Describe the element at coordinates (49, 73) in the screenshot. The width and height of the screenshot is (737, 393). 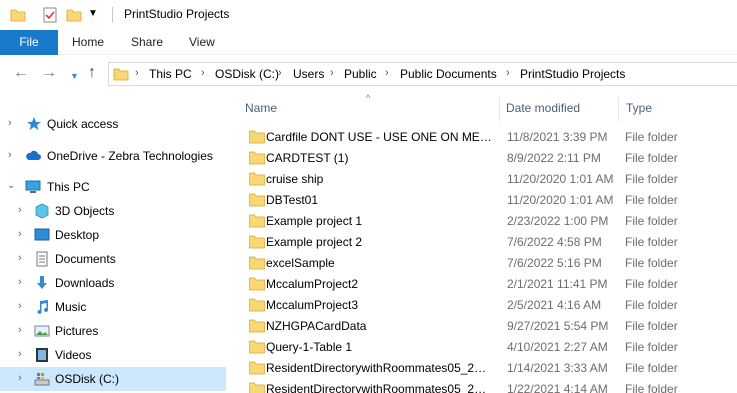
I see `forward-arrow-icon: →` at that location.